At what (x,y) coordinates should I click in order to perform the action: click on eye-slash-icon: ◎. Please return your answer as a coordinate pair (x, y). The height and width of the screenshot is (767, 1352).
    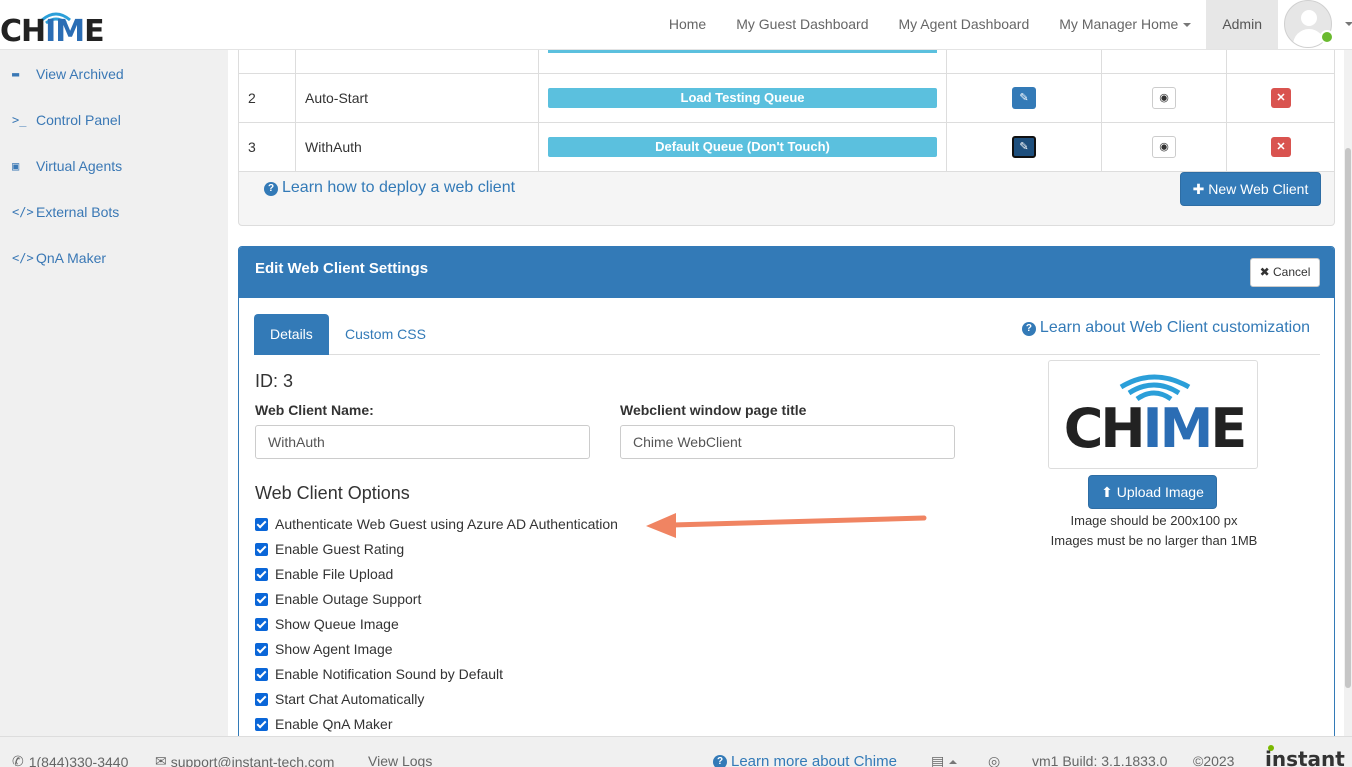
    Looking at the image, I should click on (994, 760).